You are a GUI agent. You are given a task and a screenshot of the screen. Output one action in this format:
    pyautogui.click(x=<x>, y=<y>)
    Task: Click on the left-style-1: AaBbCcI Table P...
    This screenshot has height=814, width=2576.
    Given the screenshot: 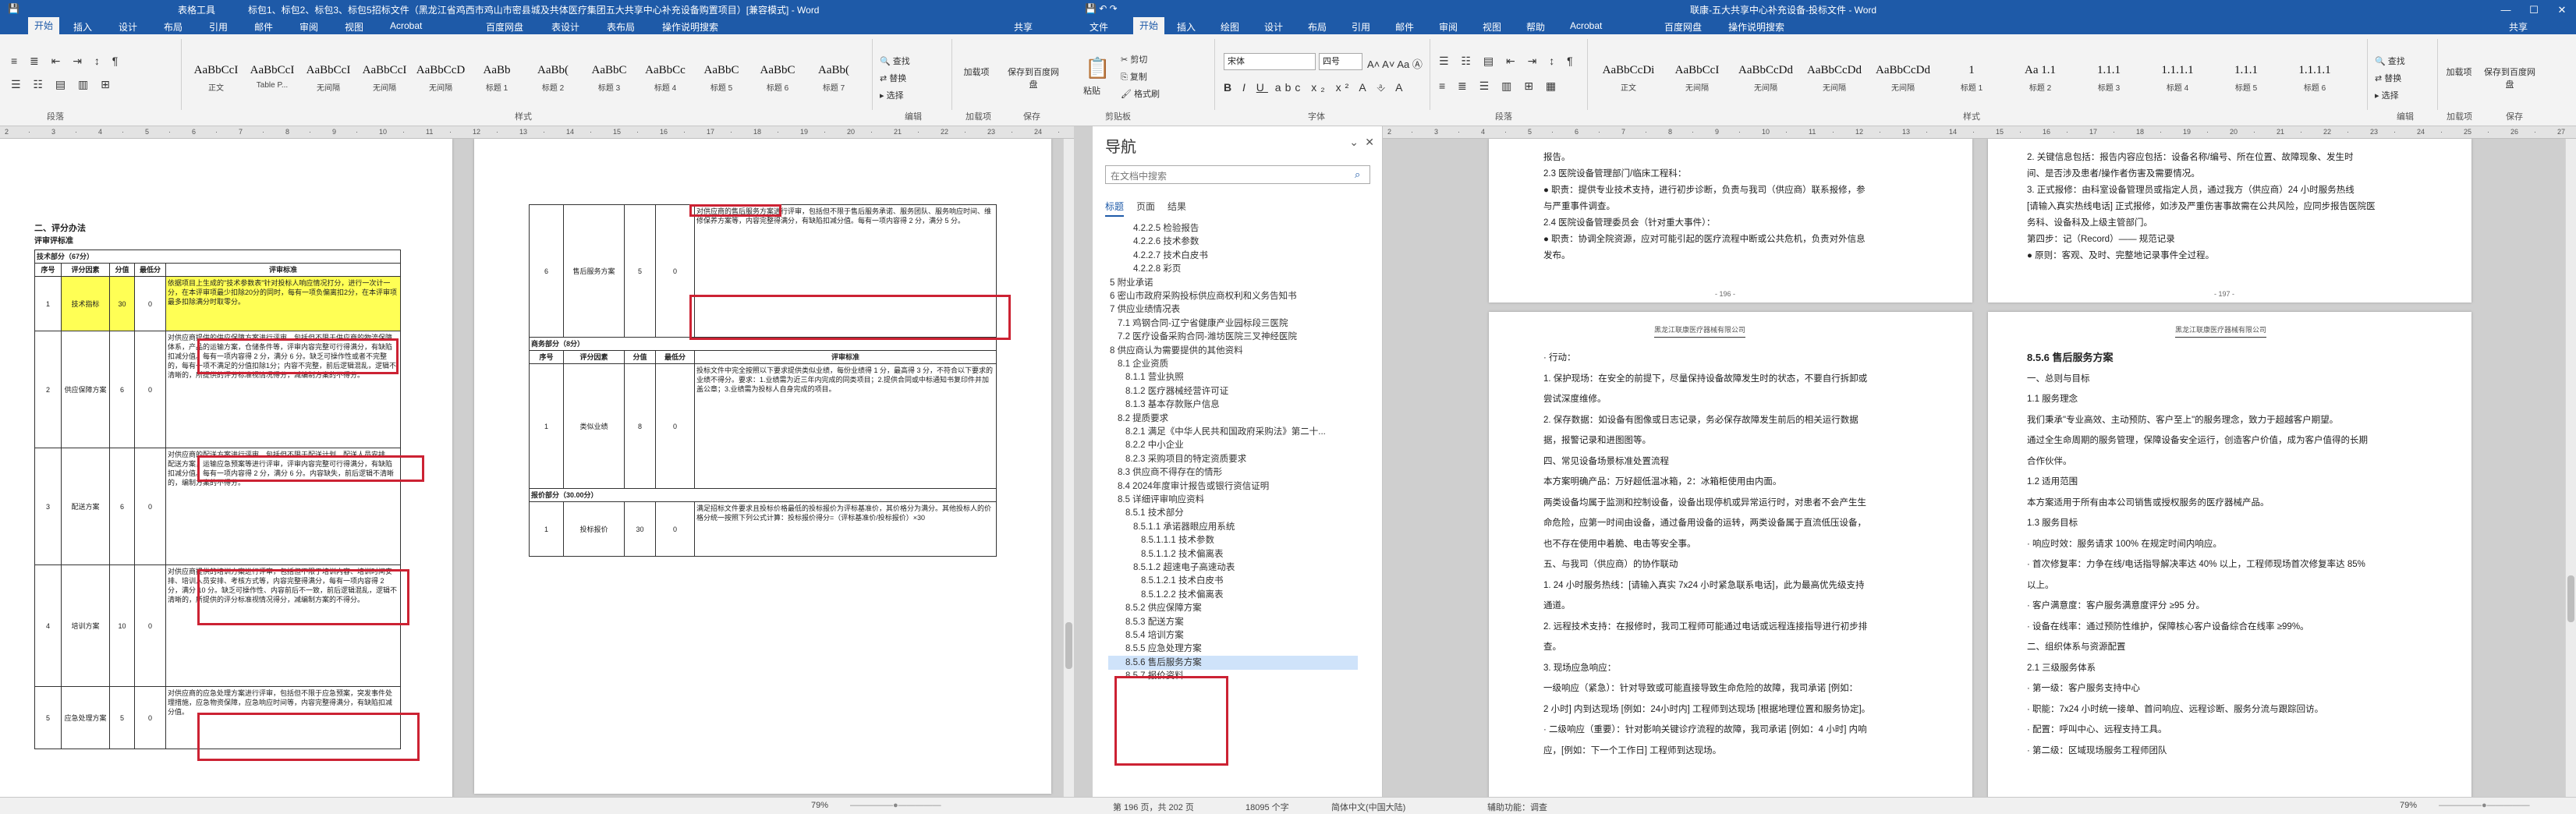 What is the action you would take?
    pyautogui.click(x=272, y=75)
    